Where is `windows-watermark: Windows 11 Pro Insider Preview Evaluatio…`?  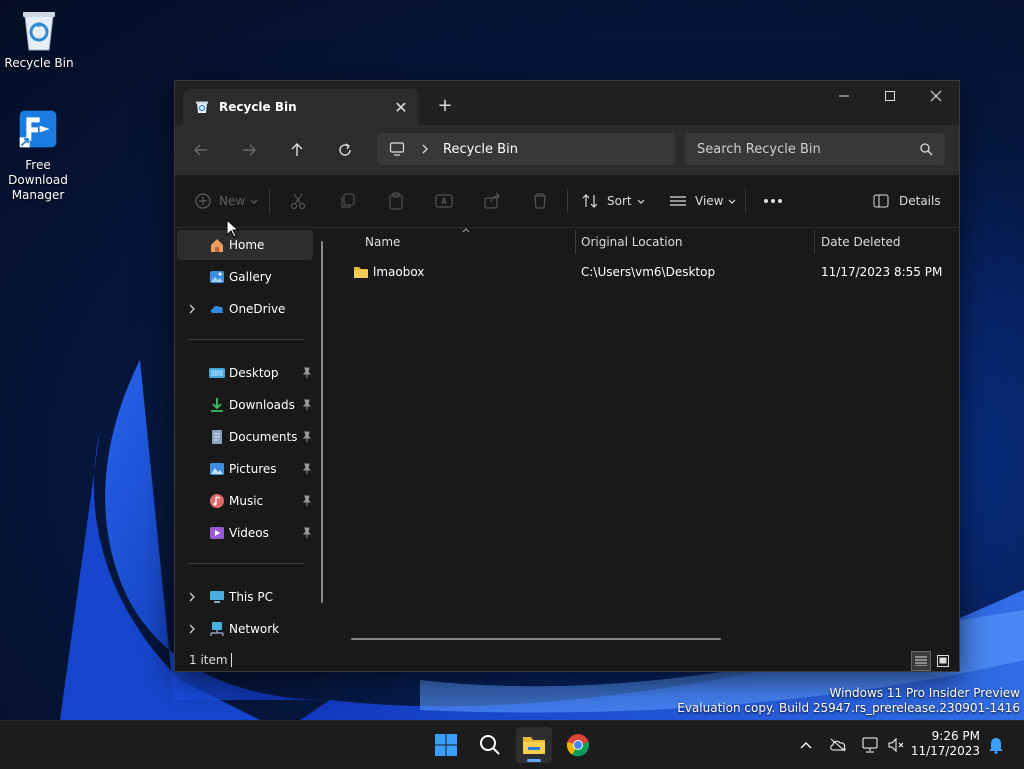
windows-watermark: Windows 11 Pro Insider Preview Evaluatio… is located at coordinates (848, 700).